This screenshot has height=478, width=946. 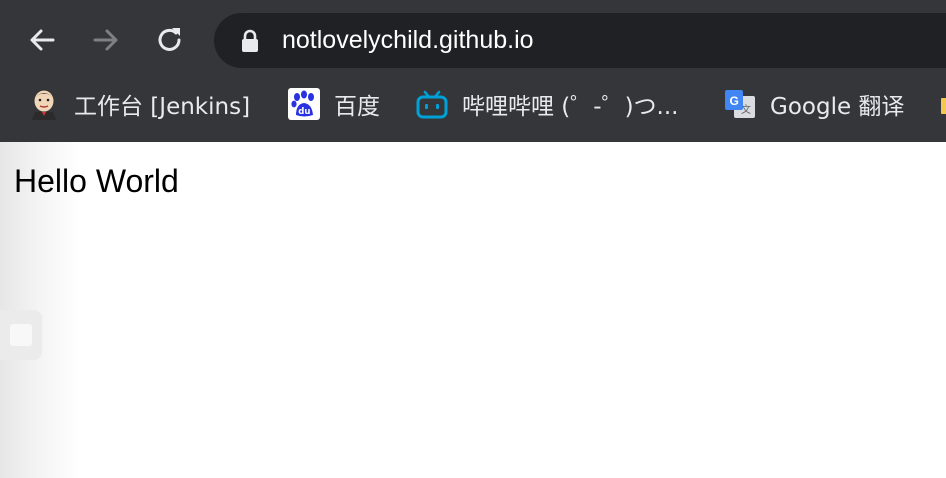 I want to click on bookmark-folder-icon, so click(x=942, y=106).